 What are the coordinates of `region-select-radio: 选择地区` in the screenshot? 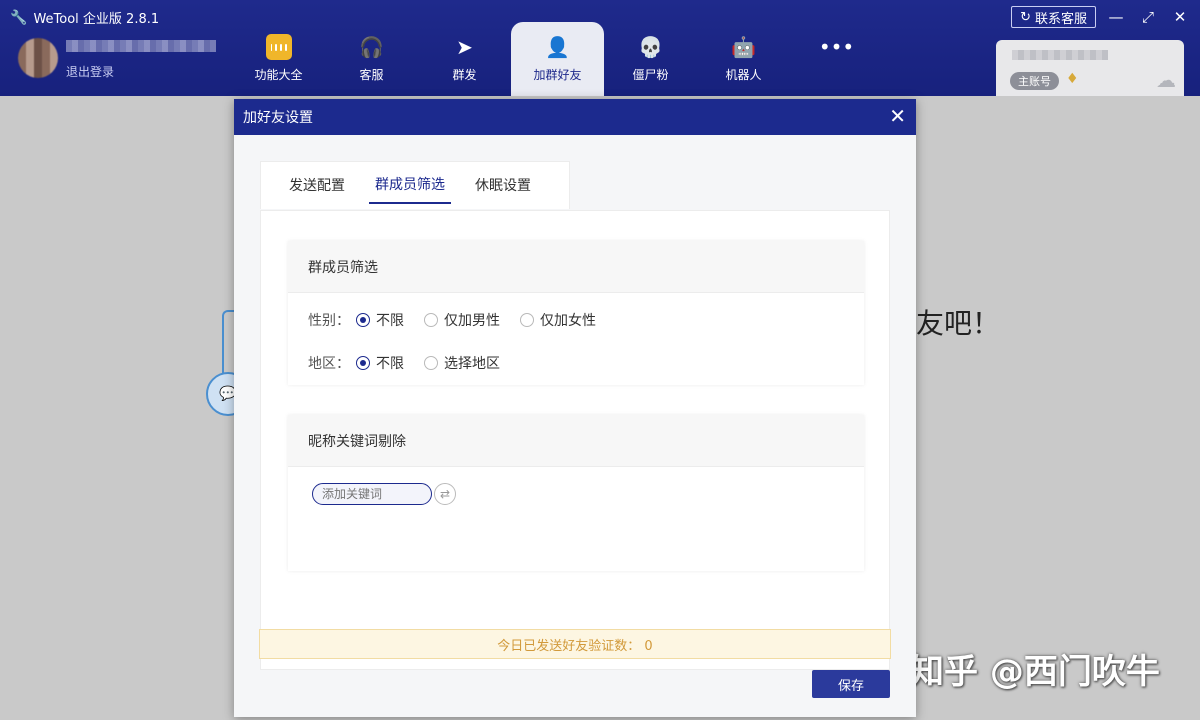 It's located at (462, 363).